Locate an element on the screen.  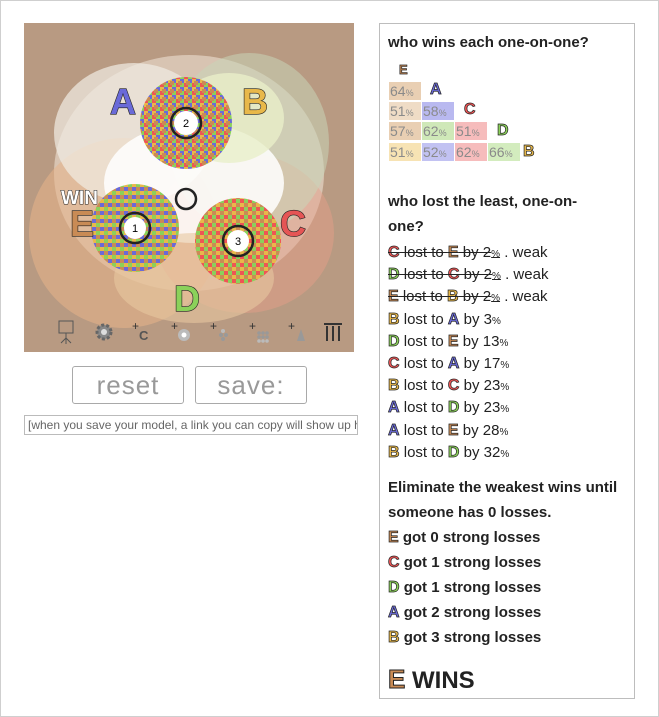
candidate-letter: B is located at coordinates (394, 638).